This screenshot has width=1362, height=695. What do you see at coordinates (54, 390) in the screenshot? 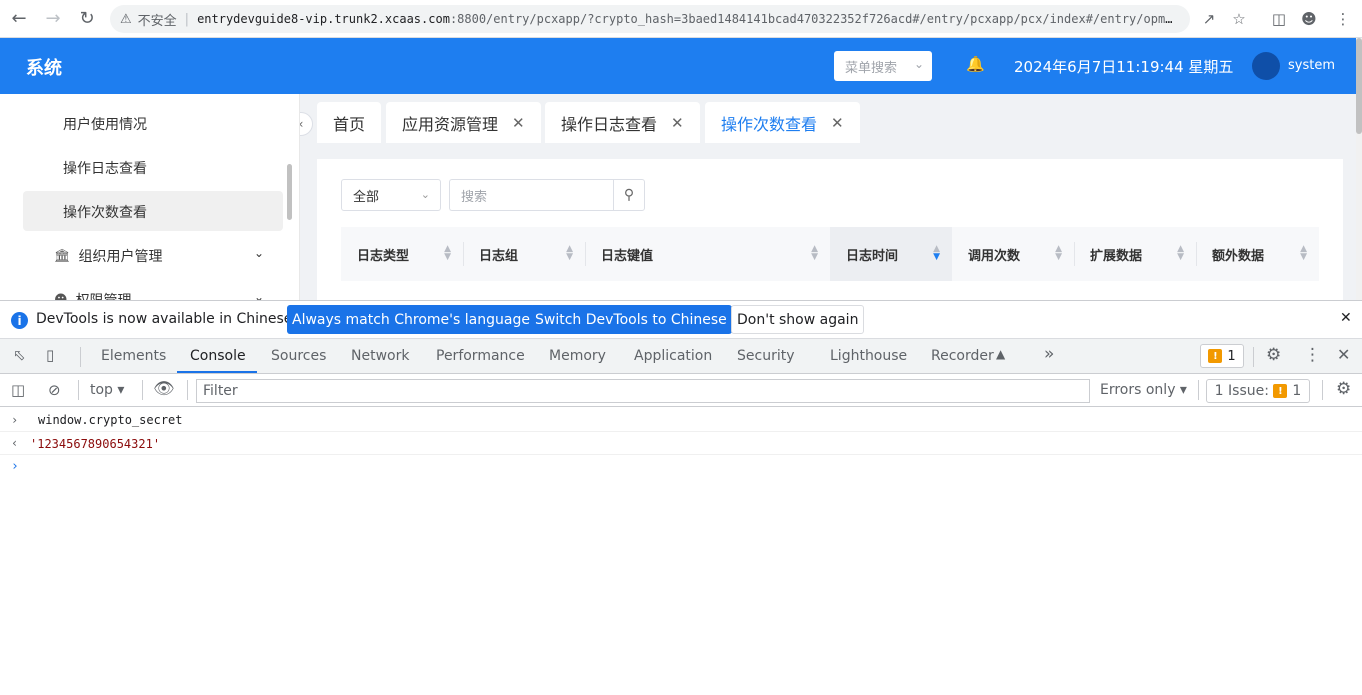
I see `clear-console-icon: ⊘` at bounding box center [54, 390].